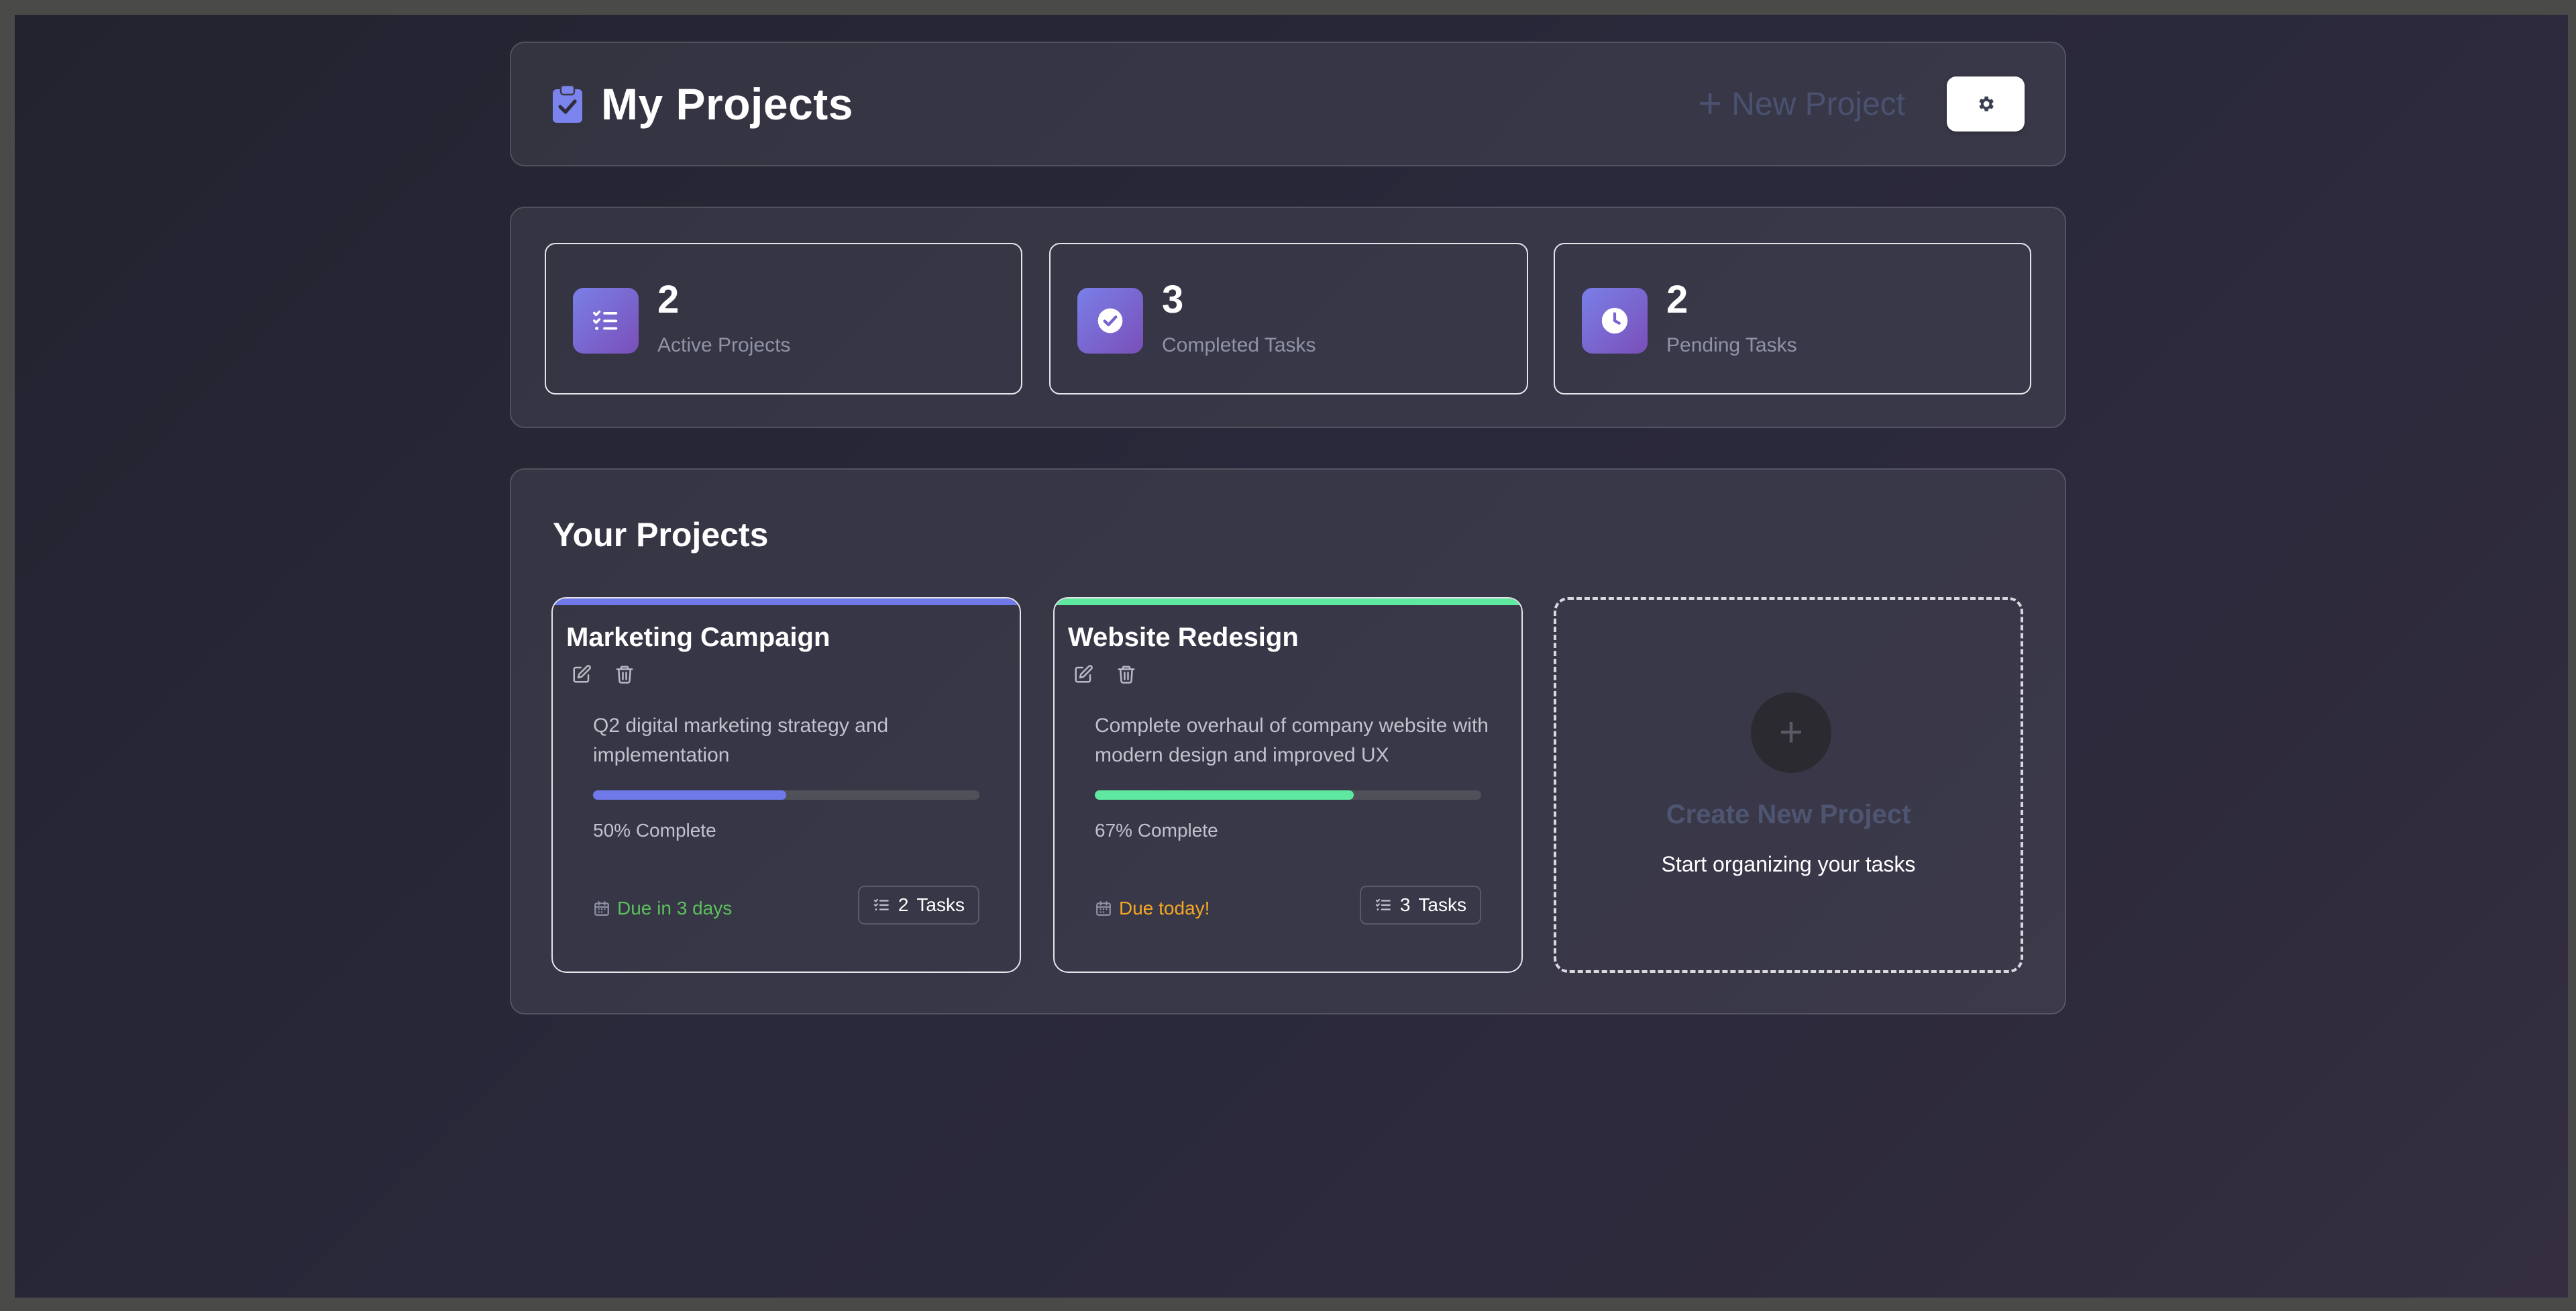 Image resolution: width=2576 pixels, height=1311 pixels. I want to click on stat-card-pending-tasks: 2 Pending Tasks, so click(1792, 319).